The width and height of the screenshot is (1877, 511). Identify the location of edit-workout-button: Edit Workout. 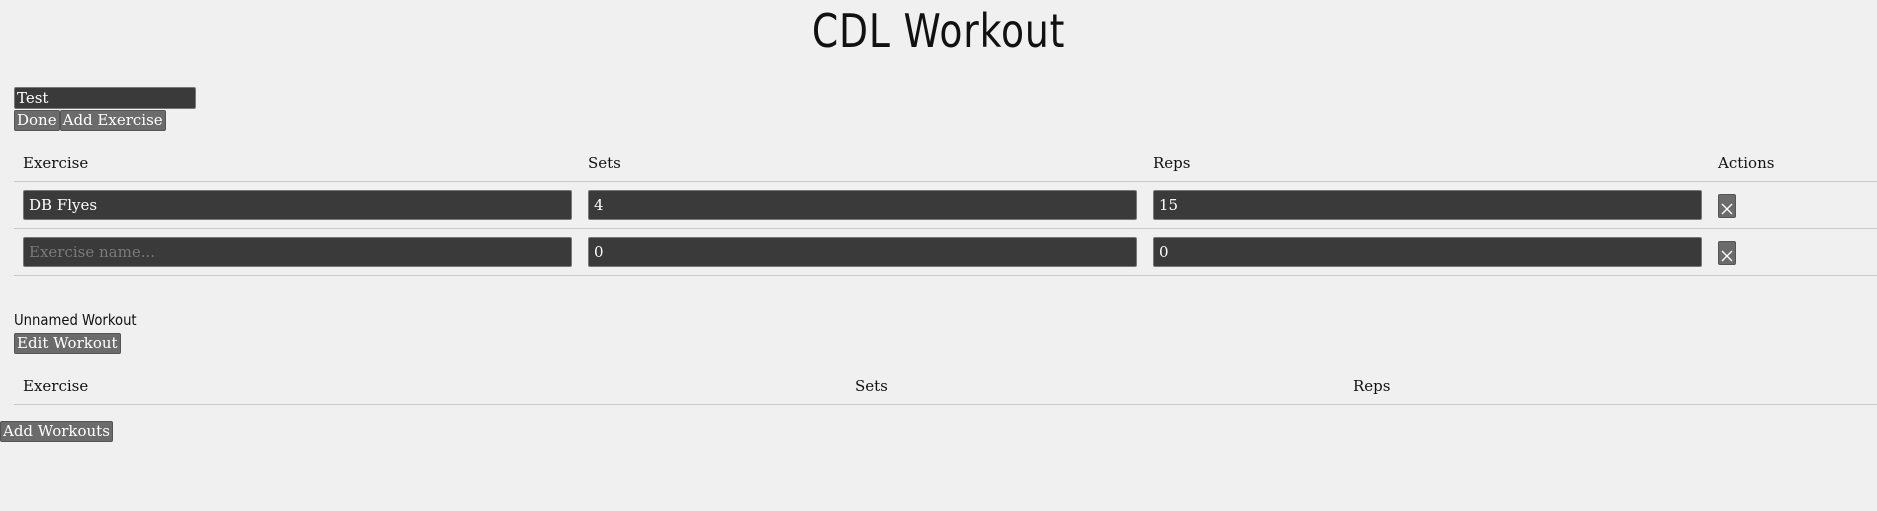
(67, 343).